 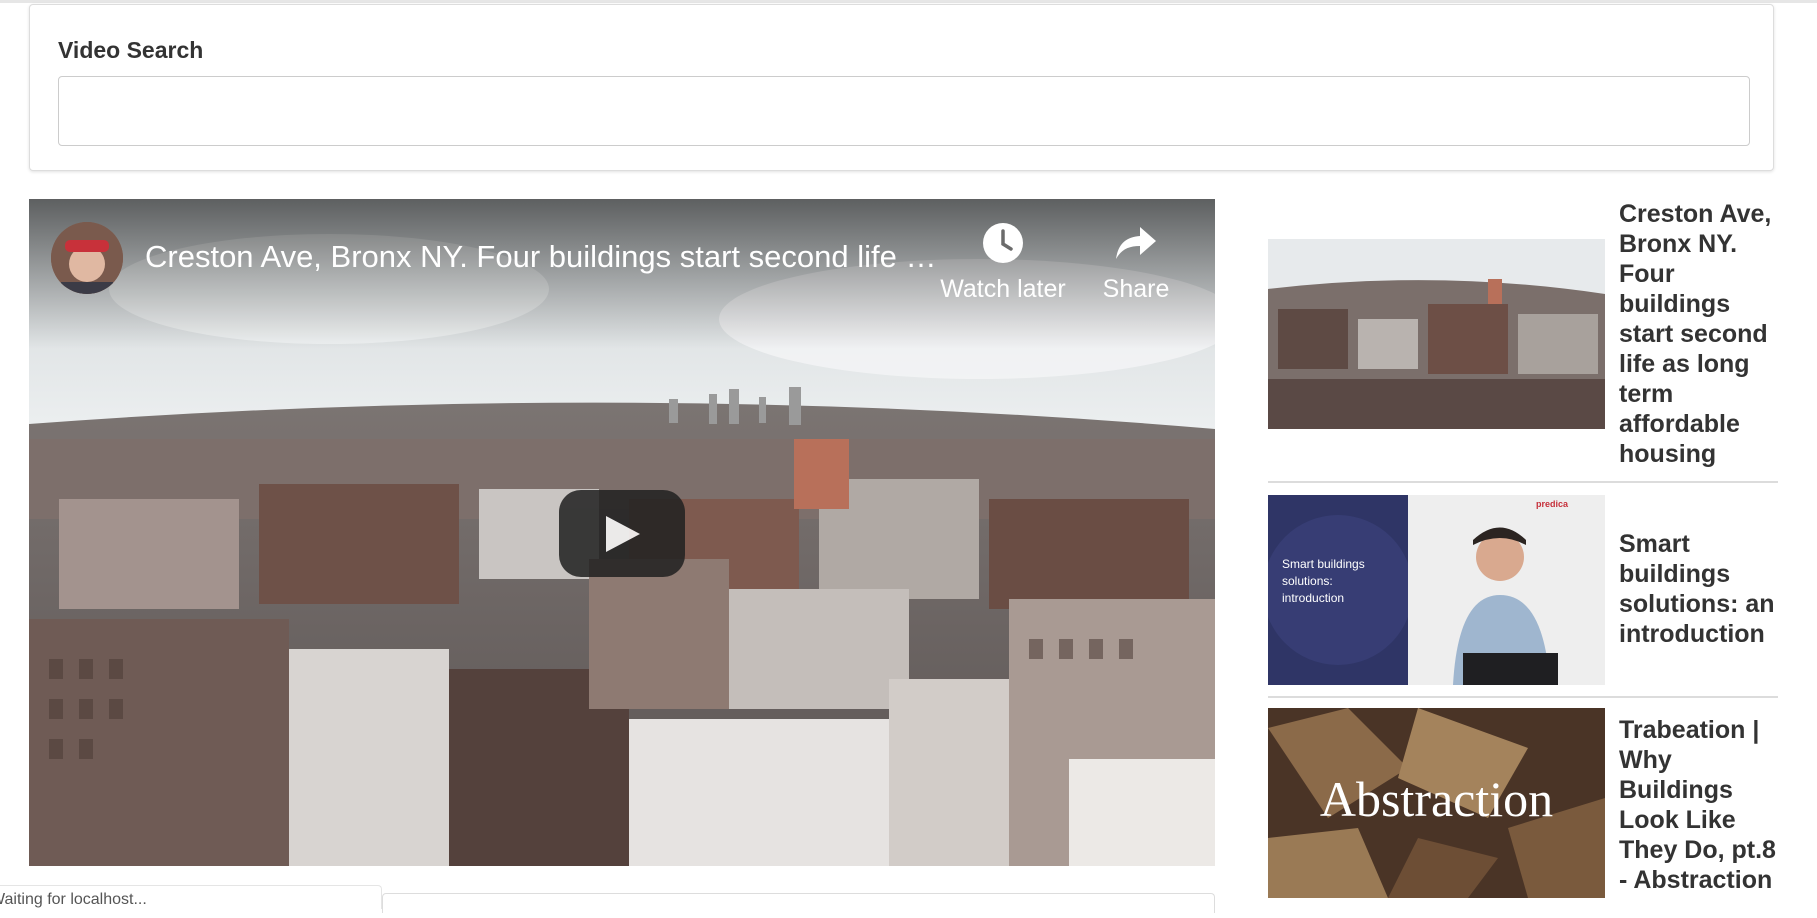 What do you see at coordinates (1136, 243) in the screenshot?
I see `share-icon` at bounding box center [1136, 243].